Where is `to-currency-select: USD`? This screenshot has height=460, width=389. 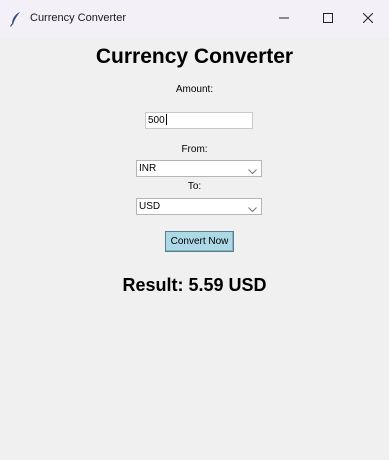 to-currency-select: USD is located at coordinates (199, 206).